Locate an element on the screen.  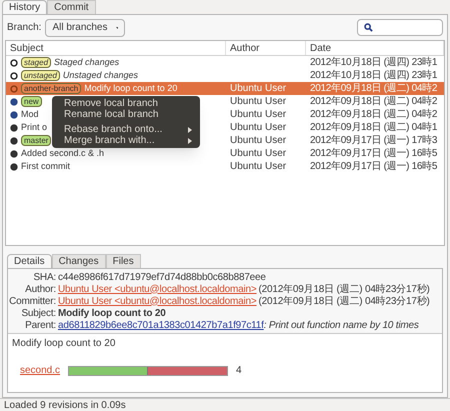
menu-item: Rename local branch is located at coordinates (126, 114).